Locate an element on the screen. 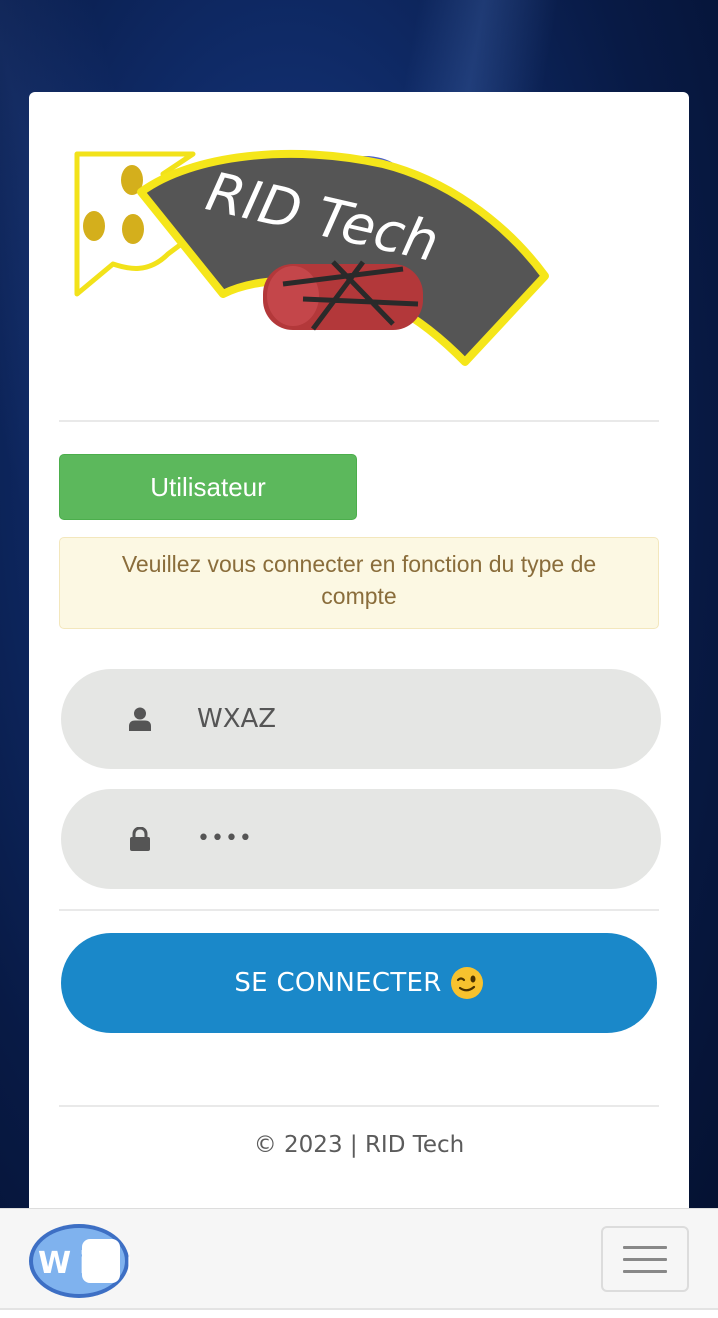  login-button-label: SE CONNECTER is located at coordinates (338, 983).